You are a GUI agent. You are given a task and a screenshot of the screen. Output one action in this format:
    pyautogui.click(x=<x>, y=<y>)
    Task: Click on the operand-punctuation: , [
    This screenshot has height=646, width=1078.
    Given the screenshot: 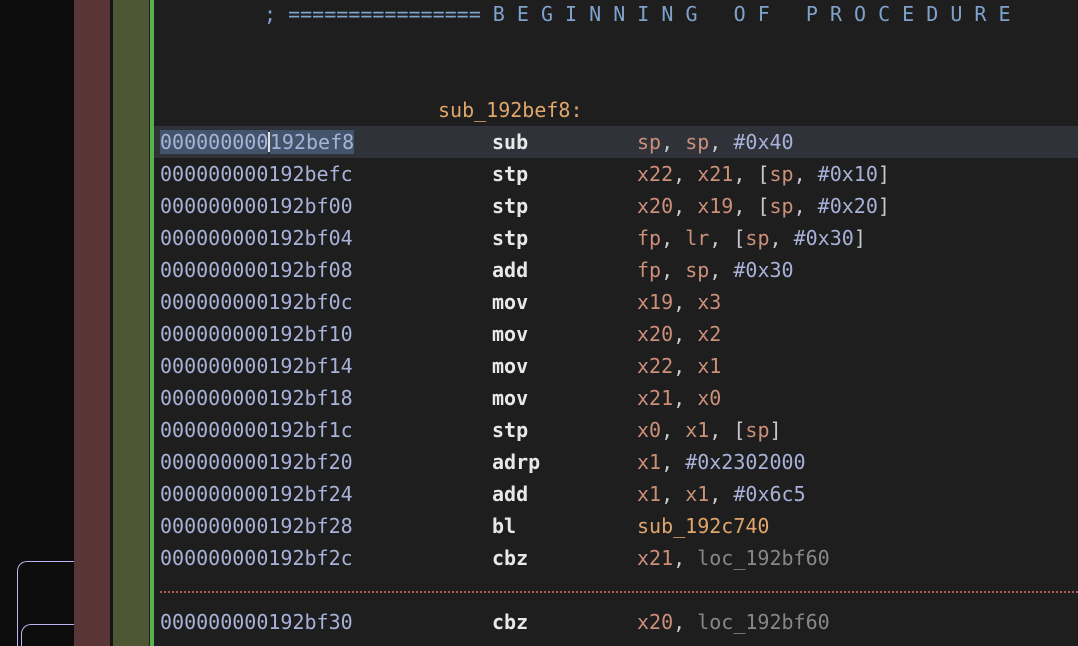 What is the action you would take?
    pyautogui.click(x=751, y=206)
    